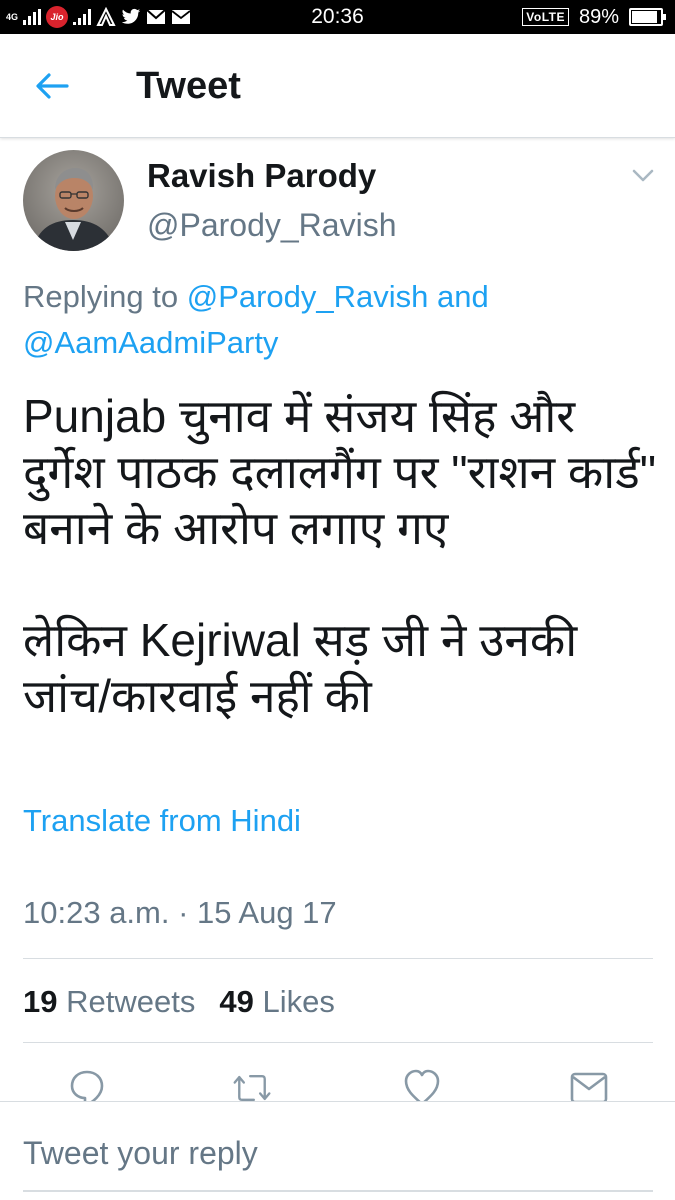 Image resolution: width=675 pixels, height=1200 pixels. Describe the element at coordinates (337, 17) in the screenshot. I see `status-bar: 4G Jio 20:36 VoLTE 89%` at that location.